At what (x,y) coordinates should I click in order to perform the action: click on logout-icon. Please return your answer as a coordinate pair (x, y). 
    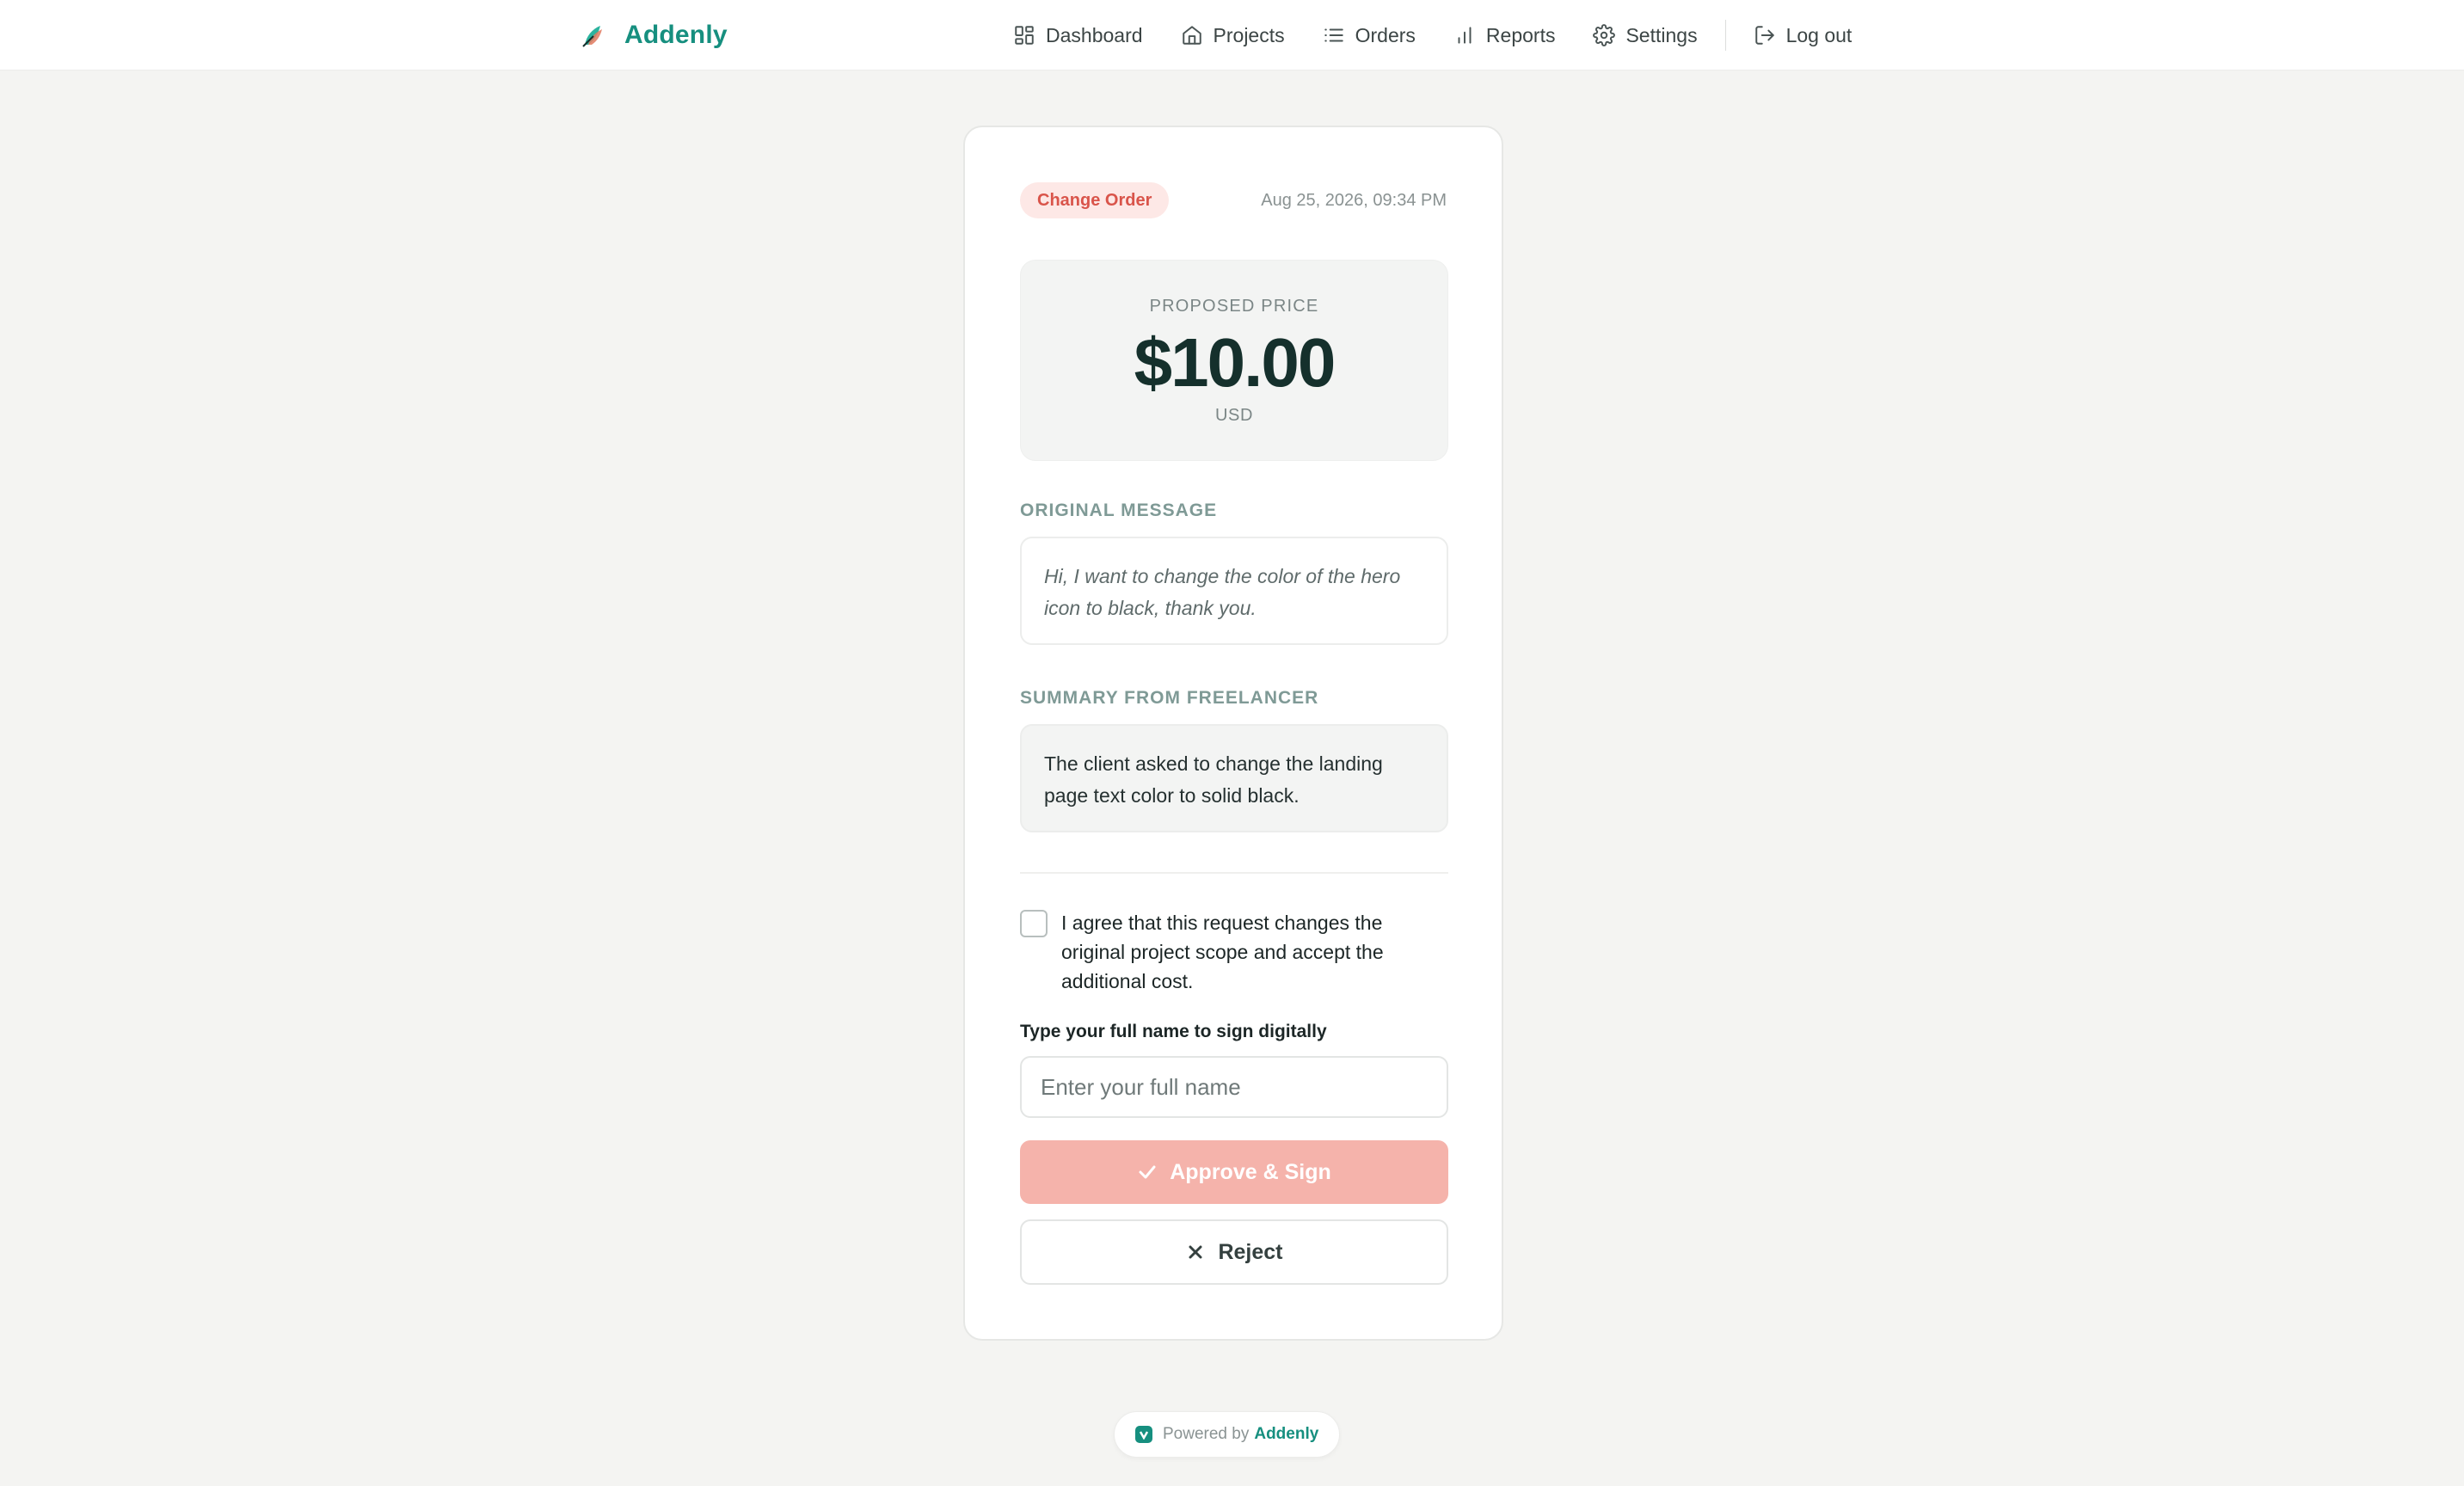
    Looking at the image, I should click on (1764, 35).